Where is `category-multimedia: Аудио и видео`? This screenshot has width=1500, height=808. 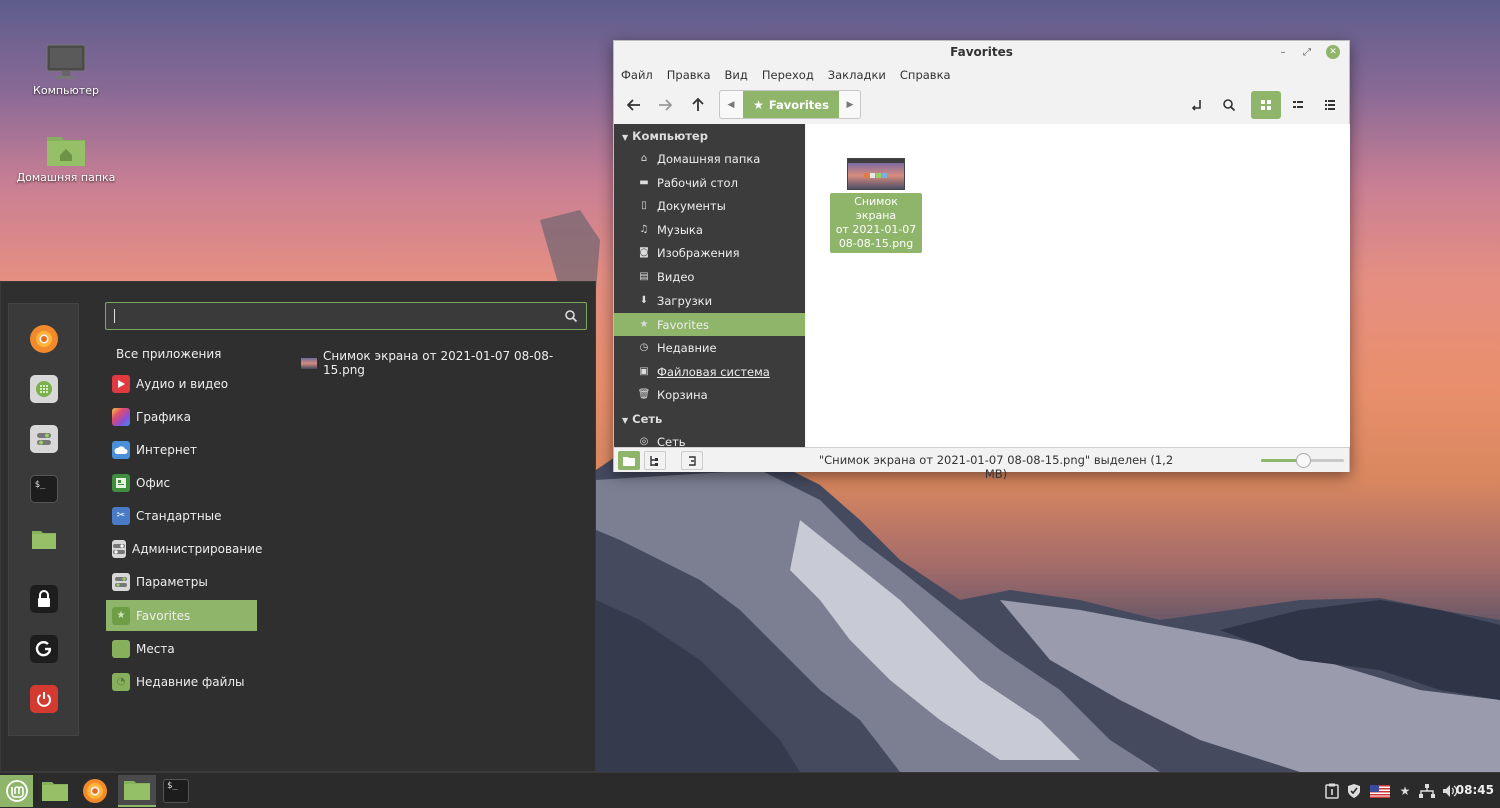
category-multimedia: Аудио и видео is located at coordinates (181, 383).